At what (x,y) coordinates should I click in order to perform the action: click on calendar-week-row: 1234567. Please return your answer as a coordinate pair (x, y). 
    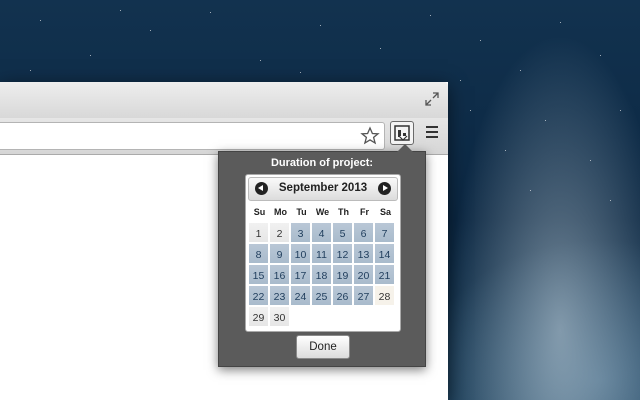
    Looking at the image, I should click on (324, 233).